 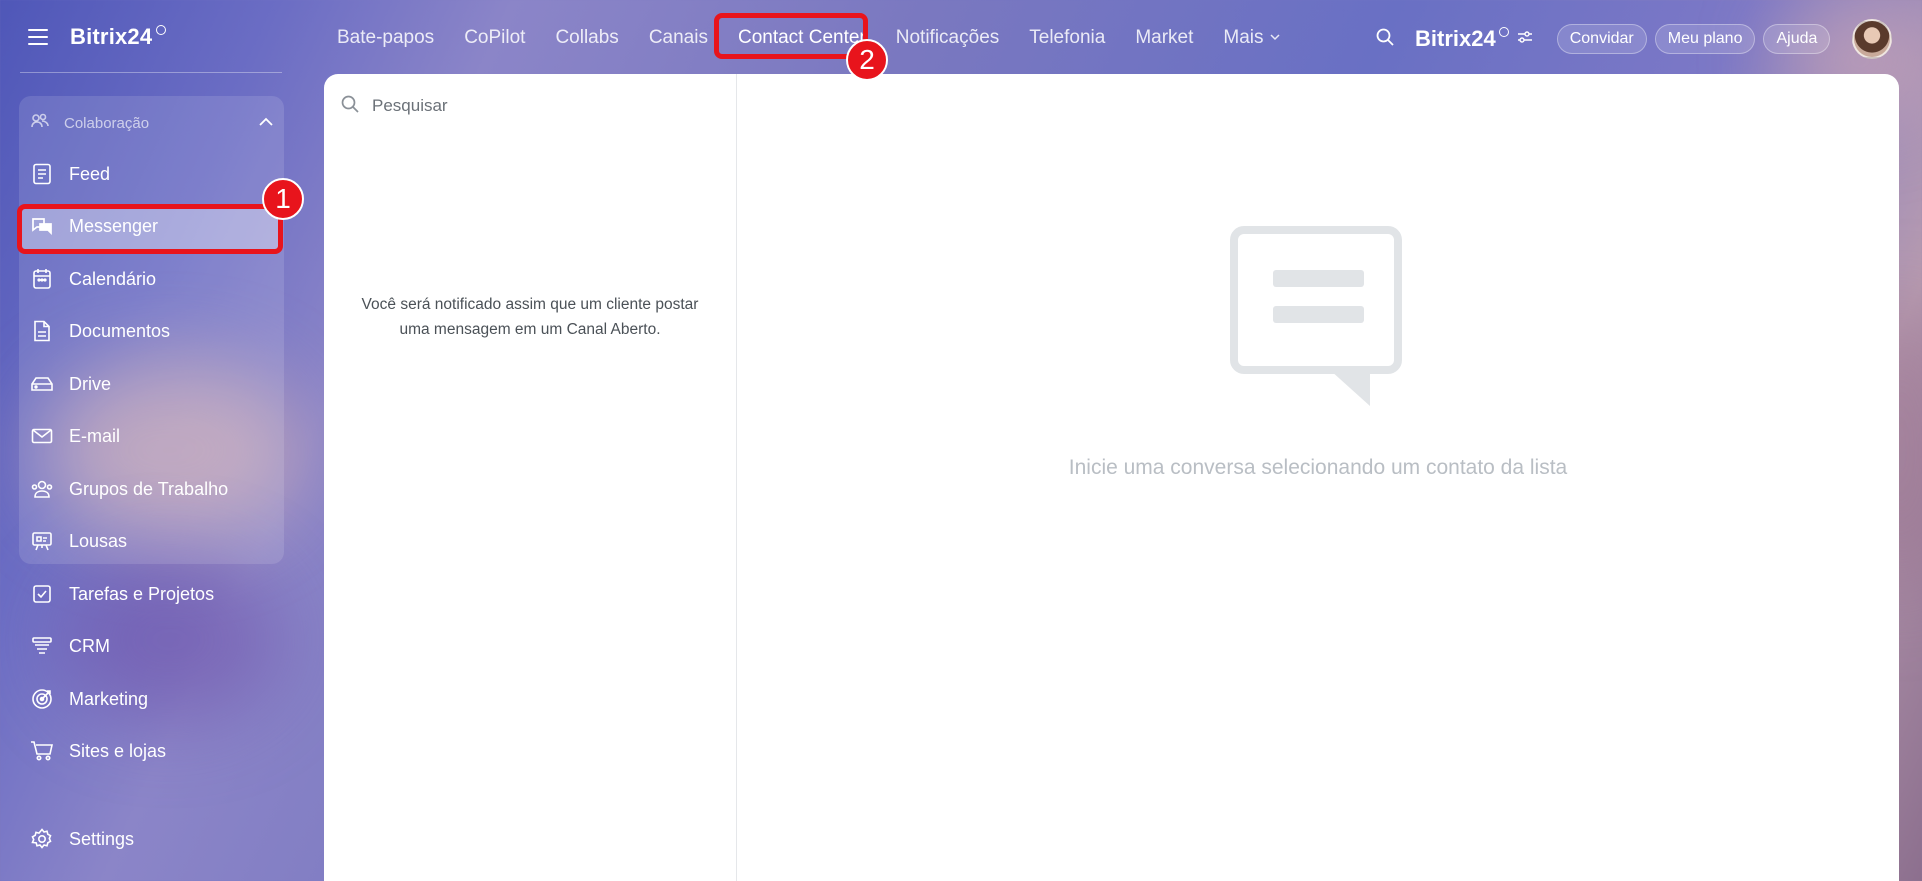 I want to click on tab-canais: Canais, so click(x=678, y=38).